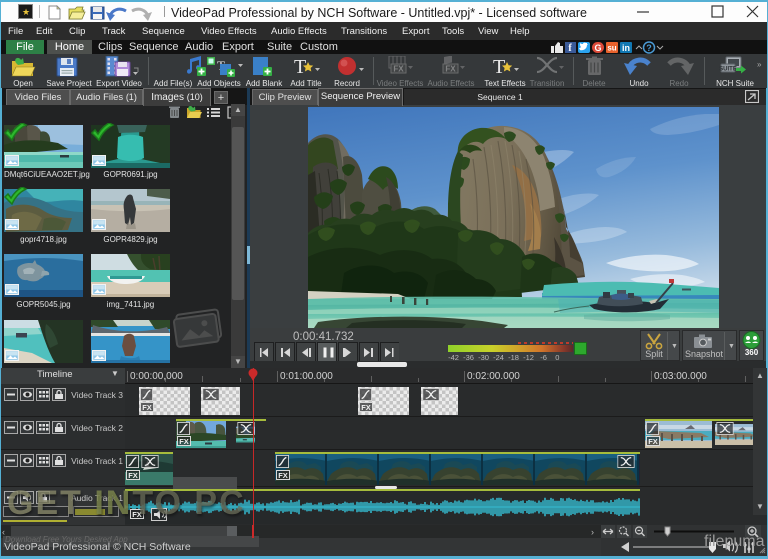 The width and height of the screenshot is (768, 559). Describe the element at coordinates (611, 48) in the screenshot. I see `svg-text: su` at that location.